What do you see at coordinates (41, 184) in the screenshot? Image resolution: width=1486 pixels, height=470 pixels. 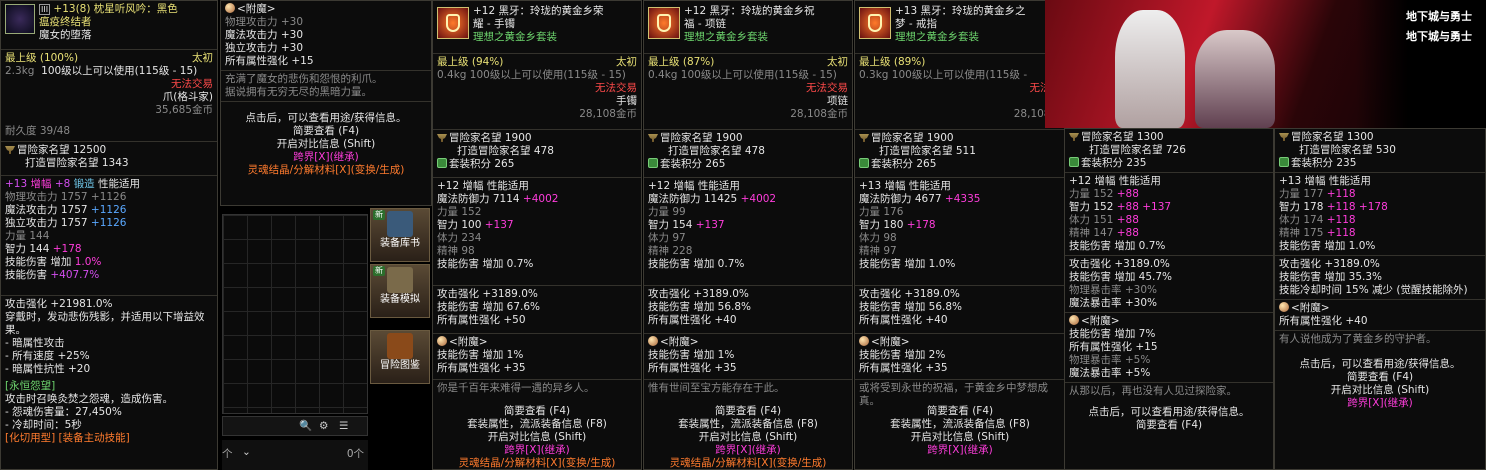 I see `amp-label: 增幅` at bounding box center [41, 184].